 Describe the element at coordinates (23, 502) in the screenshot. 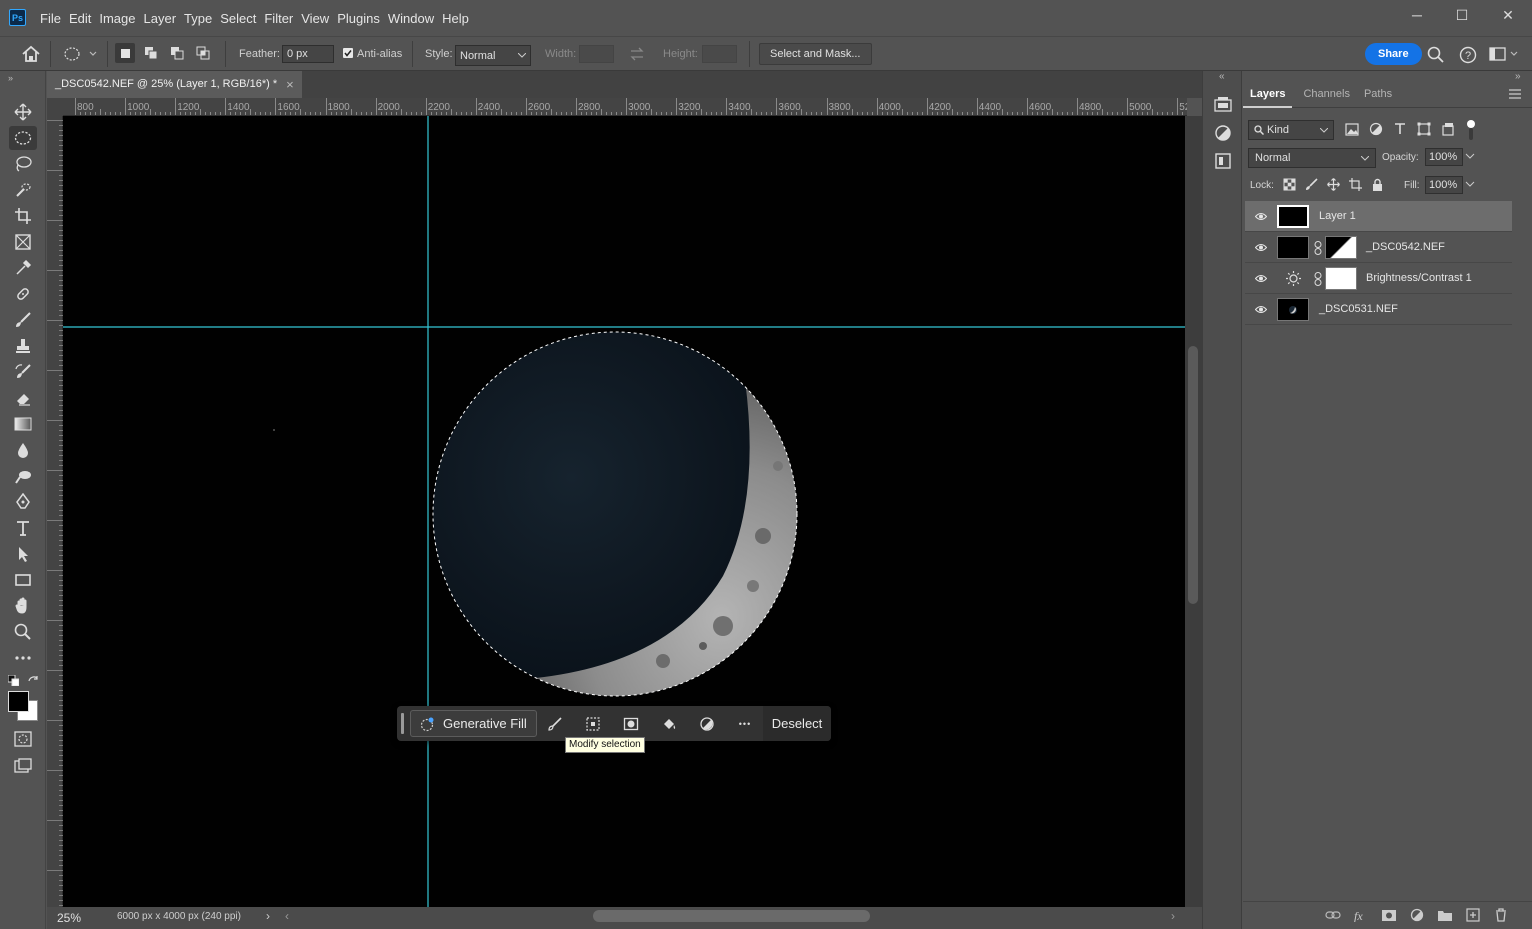

I see `pen-tool-icon` at that location.